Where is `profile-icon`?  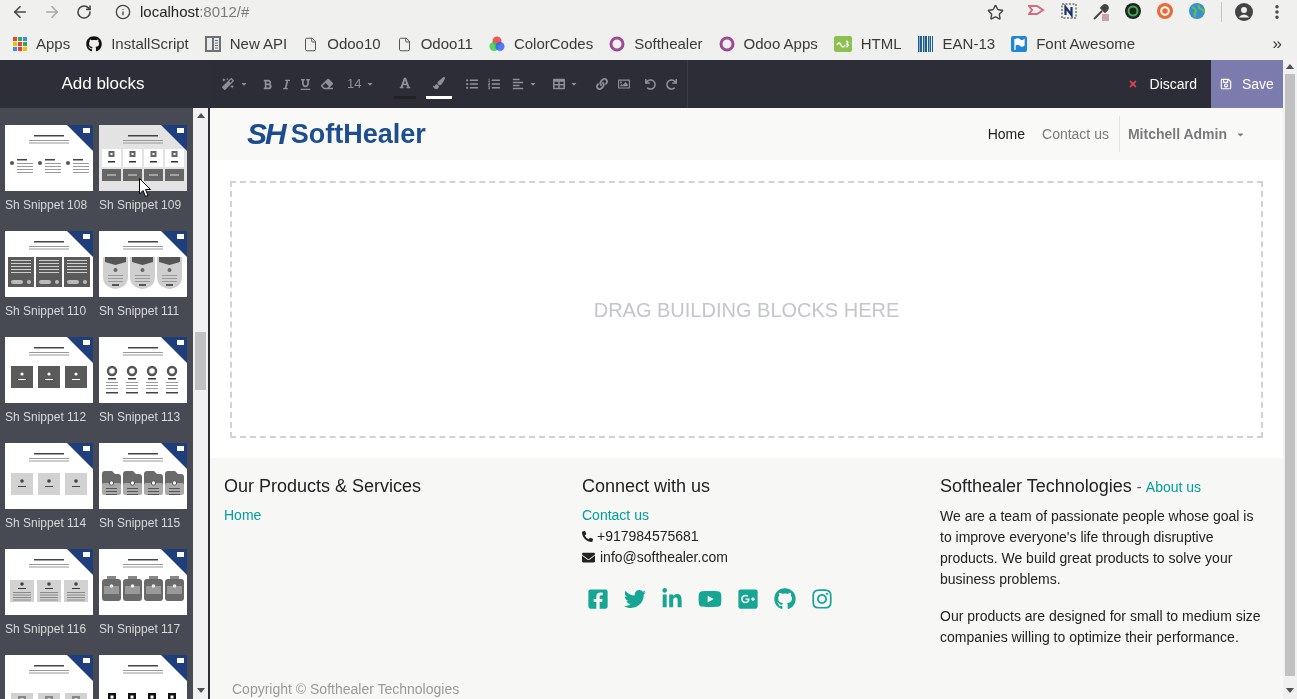
profile-icon is located at coordinates (1244, 12).